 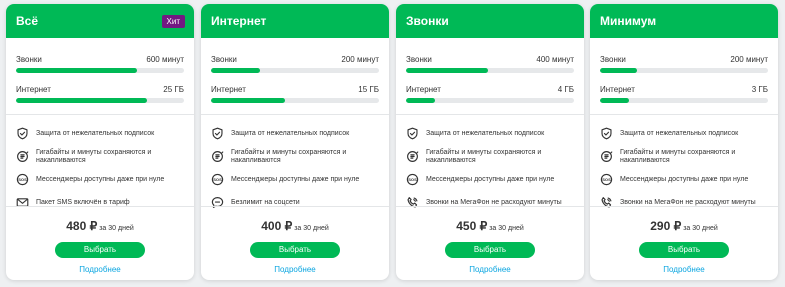 What do you see at coordinates (295, 240) in the screenshot?
I see `card-footer: 400 ₽ за 30 дней Выбрать Подробнее` at bounding box center [295, 240].